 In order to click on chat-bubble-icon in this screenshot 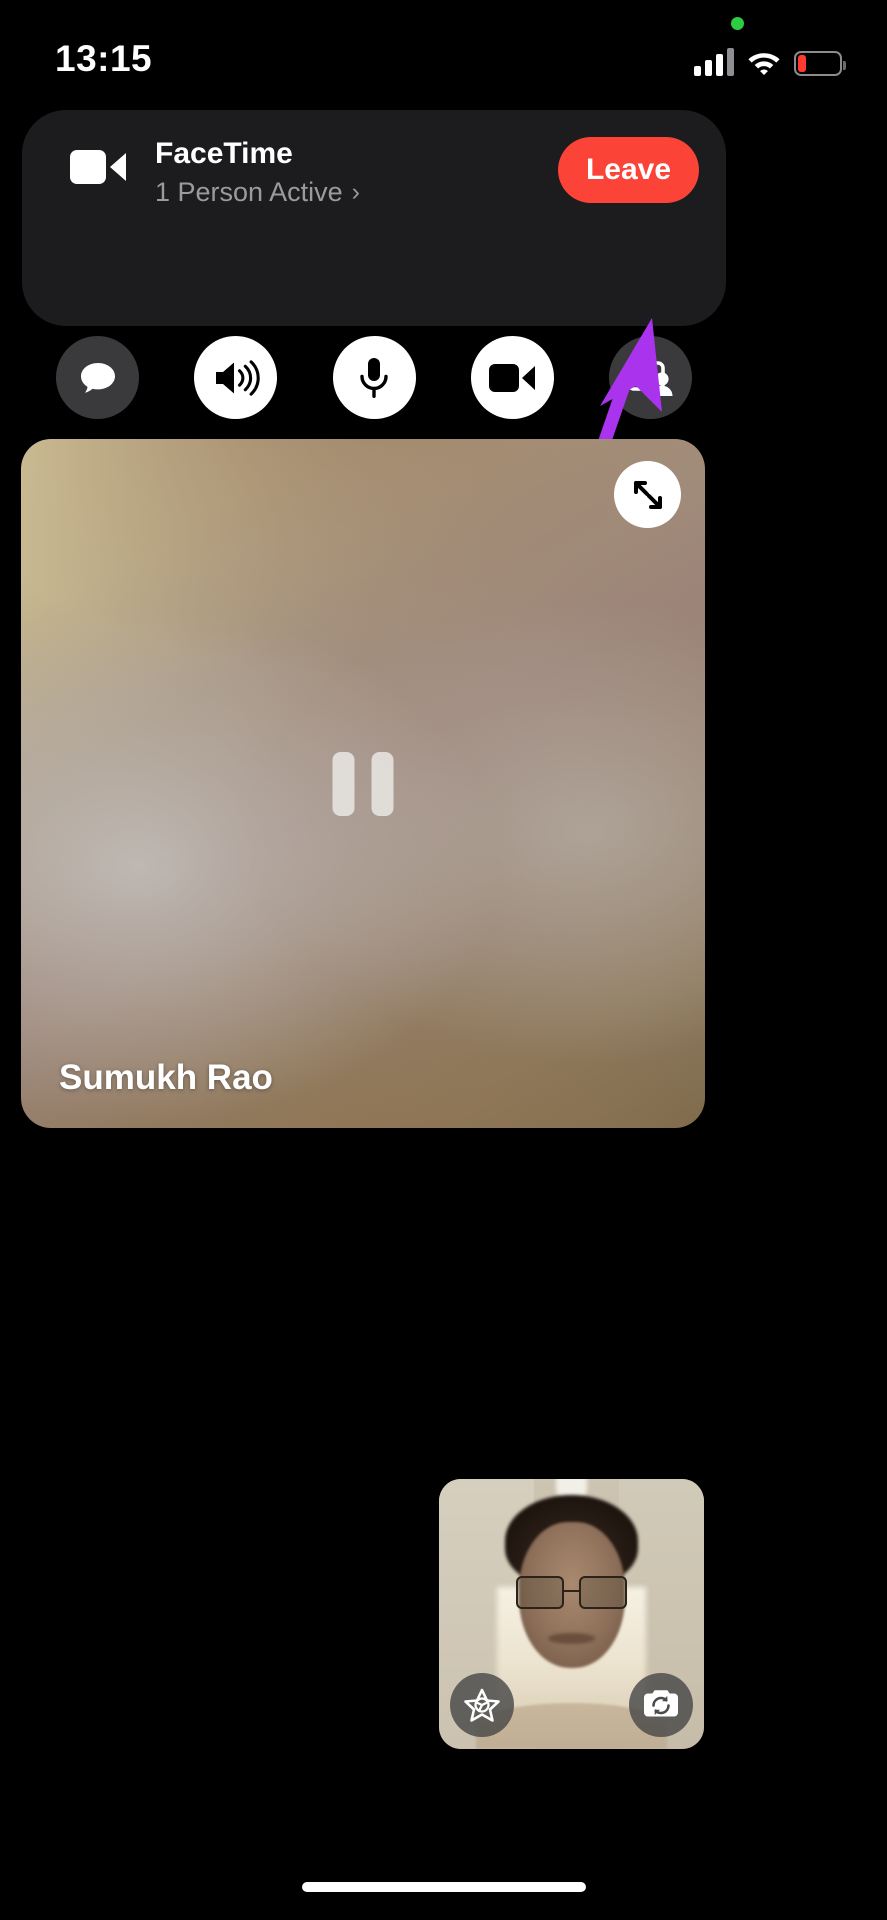, I will do `click(97, 377)`.